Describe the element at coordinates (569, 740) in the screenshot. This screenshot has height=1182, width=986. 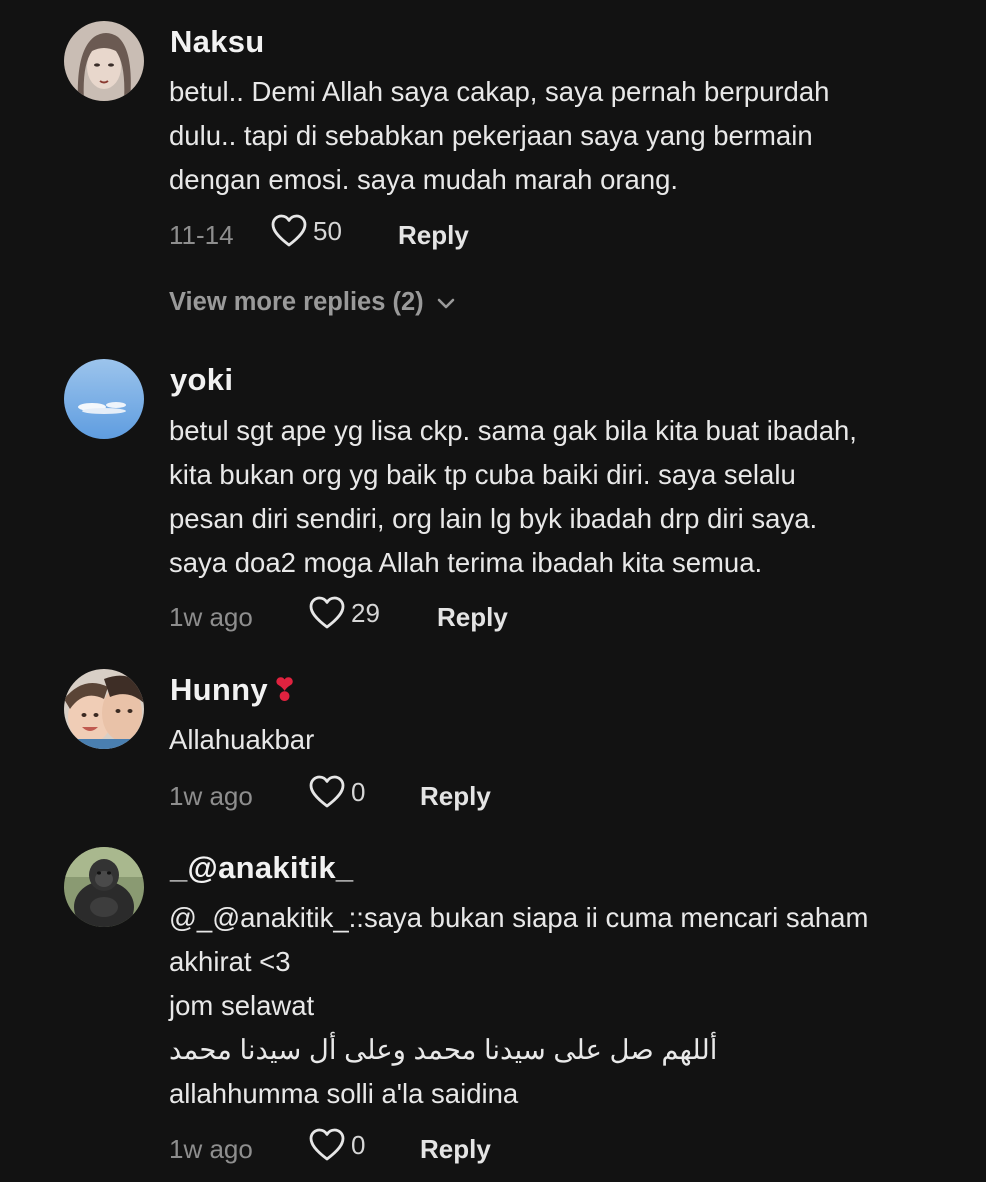
I see `comment-text: Allahuakbar` at that location.